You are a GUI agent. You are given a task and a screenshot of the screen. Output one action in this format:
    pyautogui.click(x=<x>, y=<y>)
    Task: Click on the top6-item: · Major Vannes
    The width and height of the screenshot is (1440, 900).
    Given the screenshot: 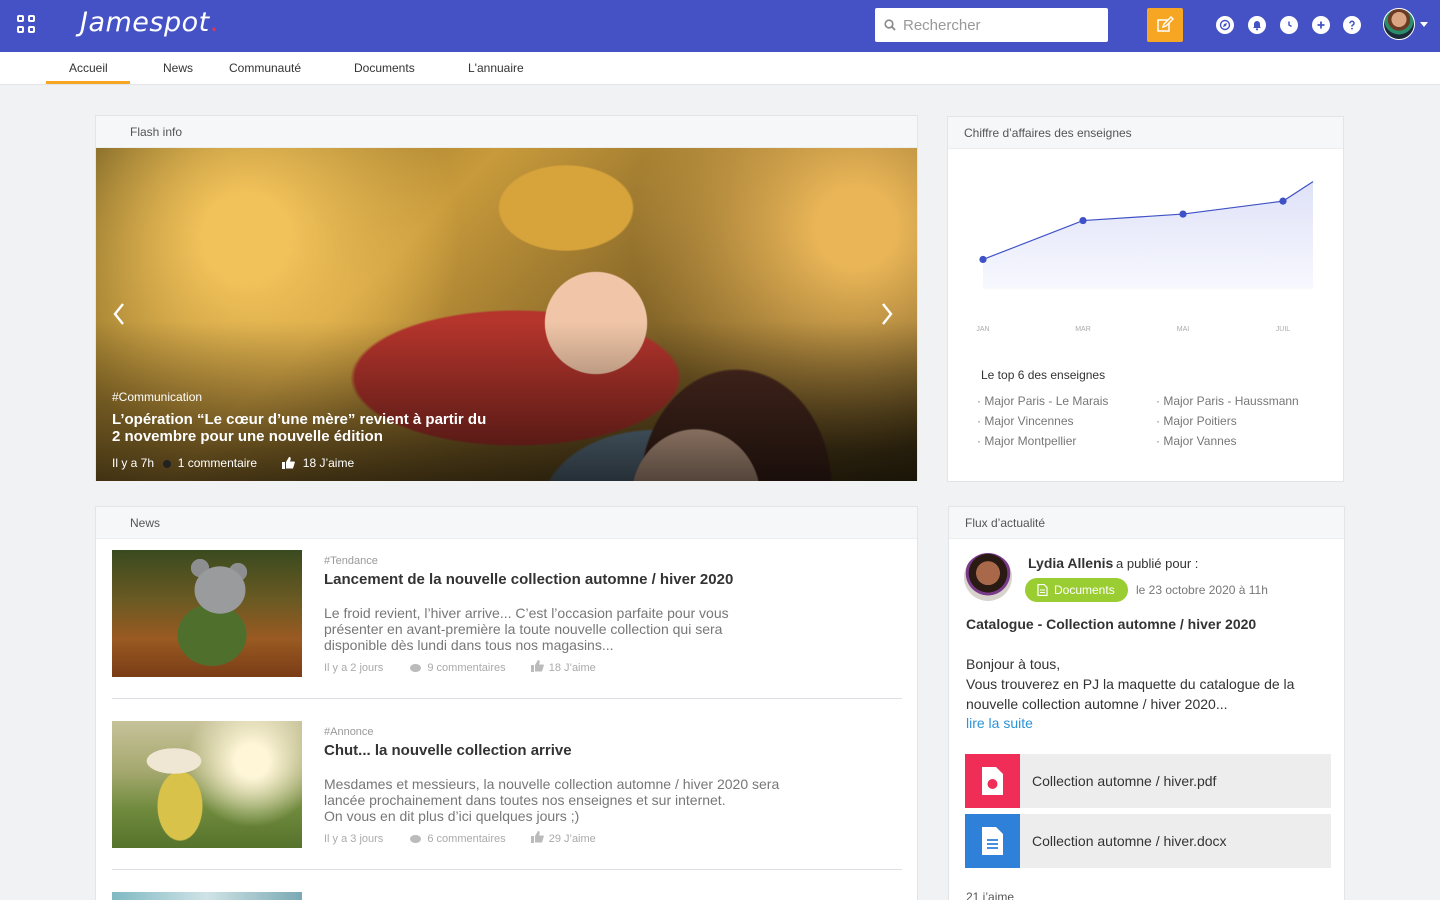 What is the action you would take?
    pyautogui.click(x=1196, y=441)
    